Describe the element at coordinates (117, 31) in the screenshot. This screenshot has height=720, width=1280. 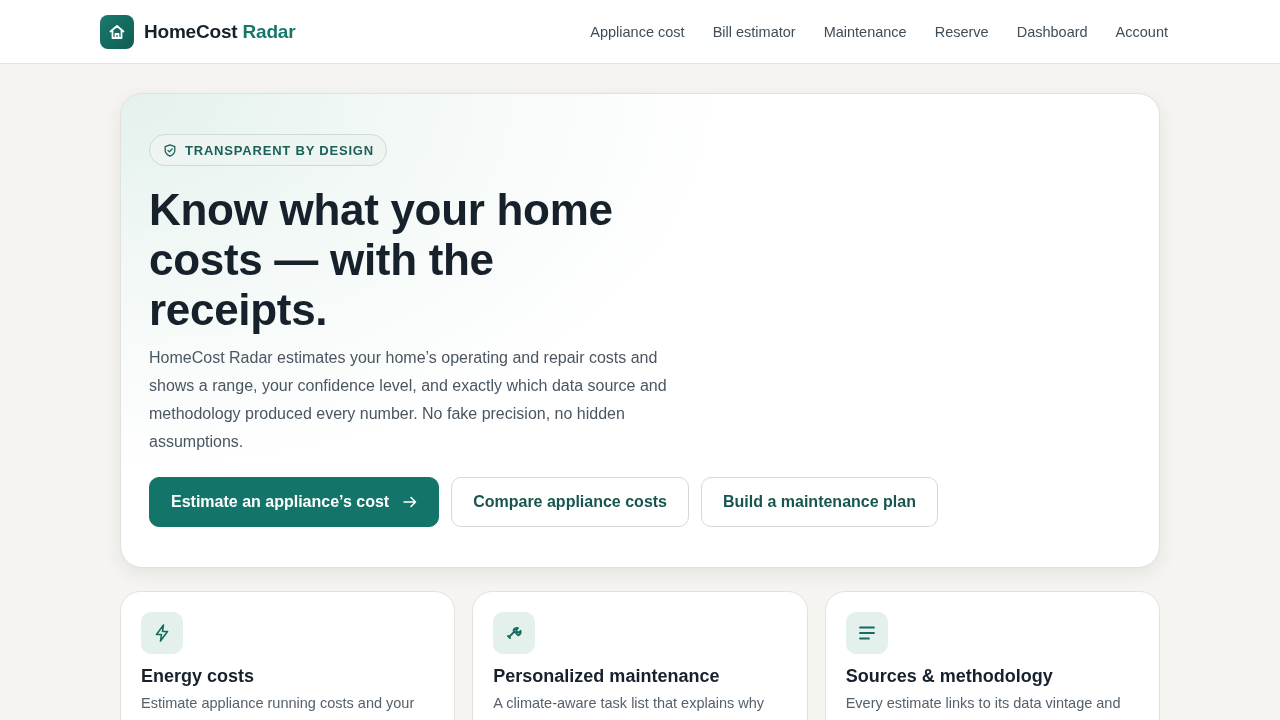
I see `house-logo-icon` at that location.